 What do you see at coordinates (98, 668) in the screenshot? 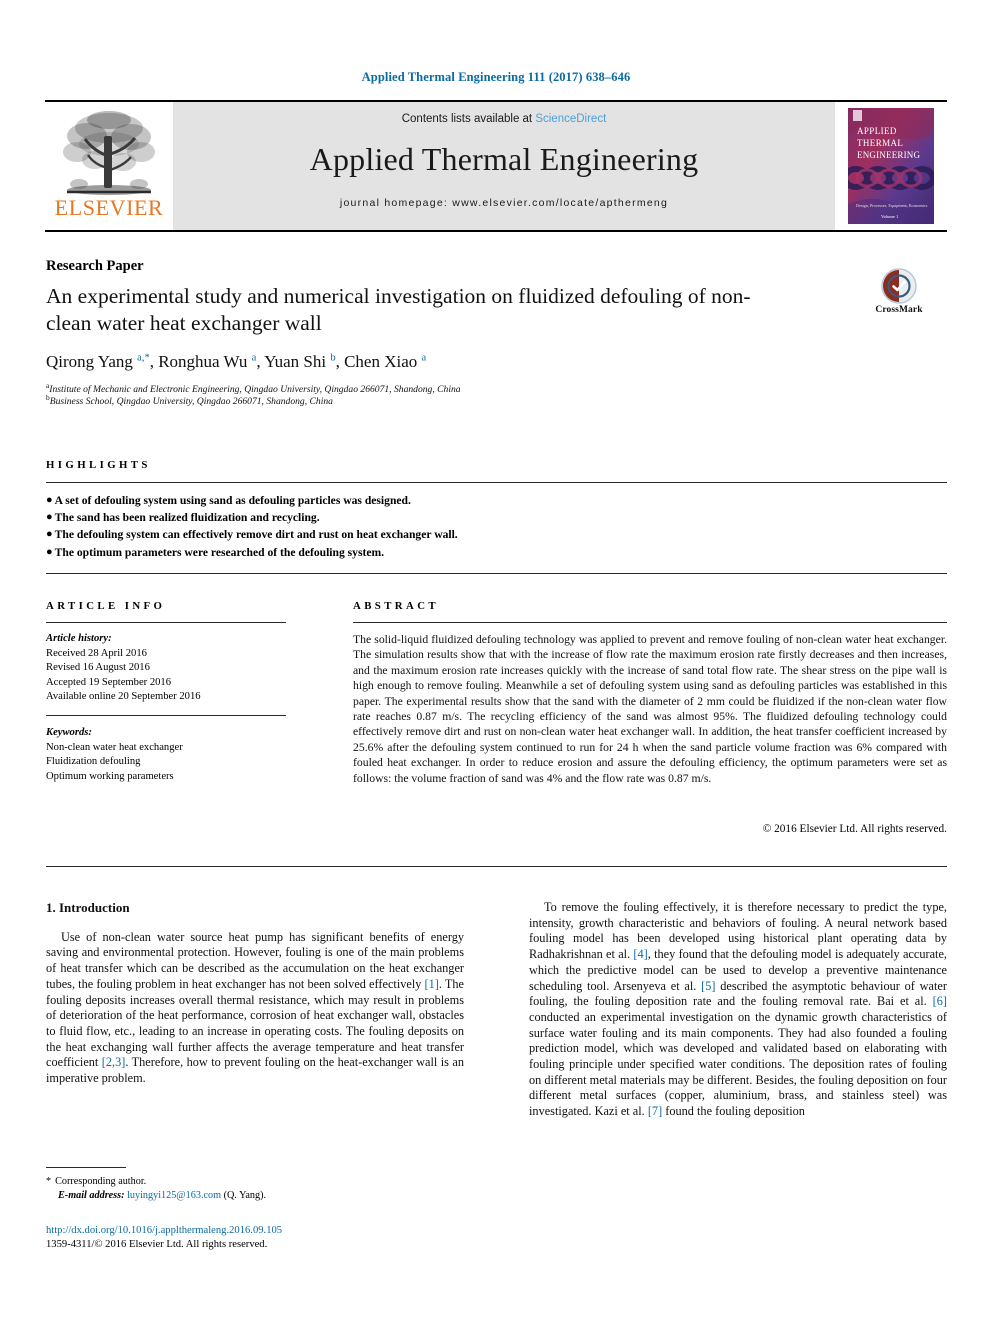
I see `article-history-entry: Revised 16 August 2016` at bounding box center [98, 668].